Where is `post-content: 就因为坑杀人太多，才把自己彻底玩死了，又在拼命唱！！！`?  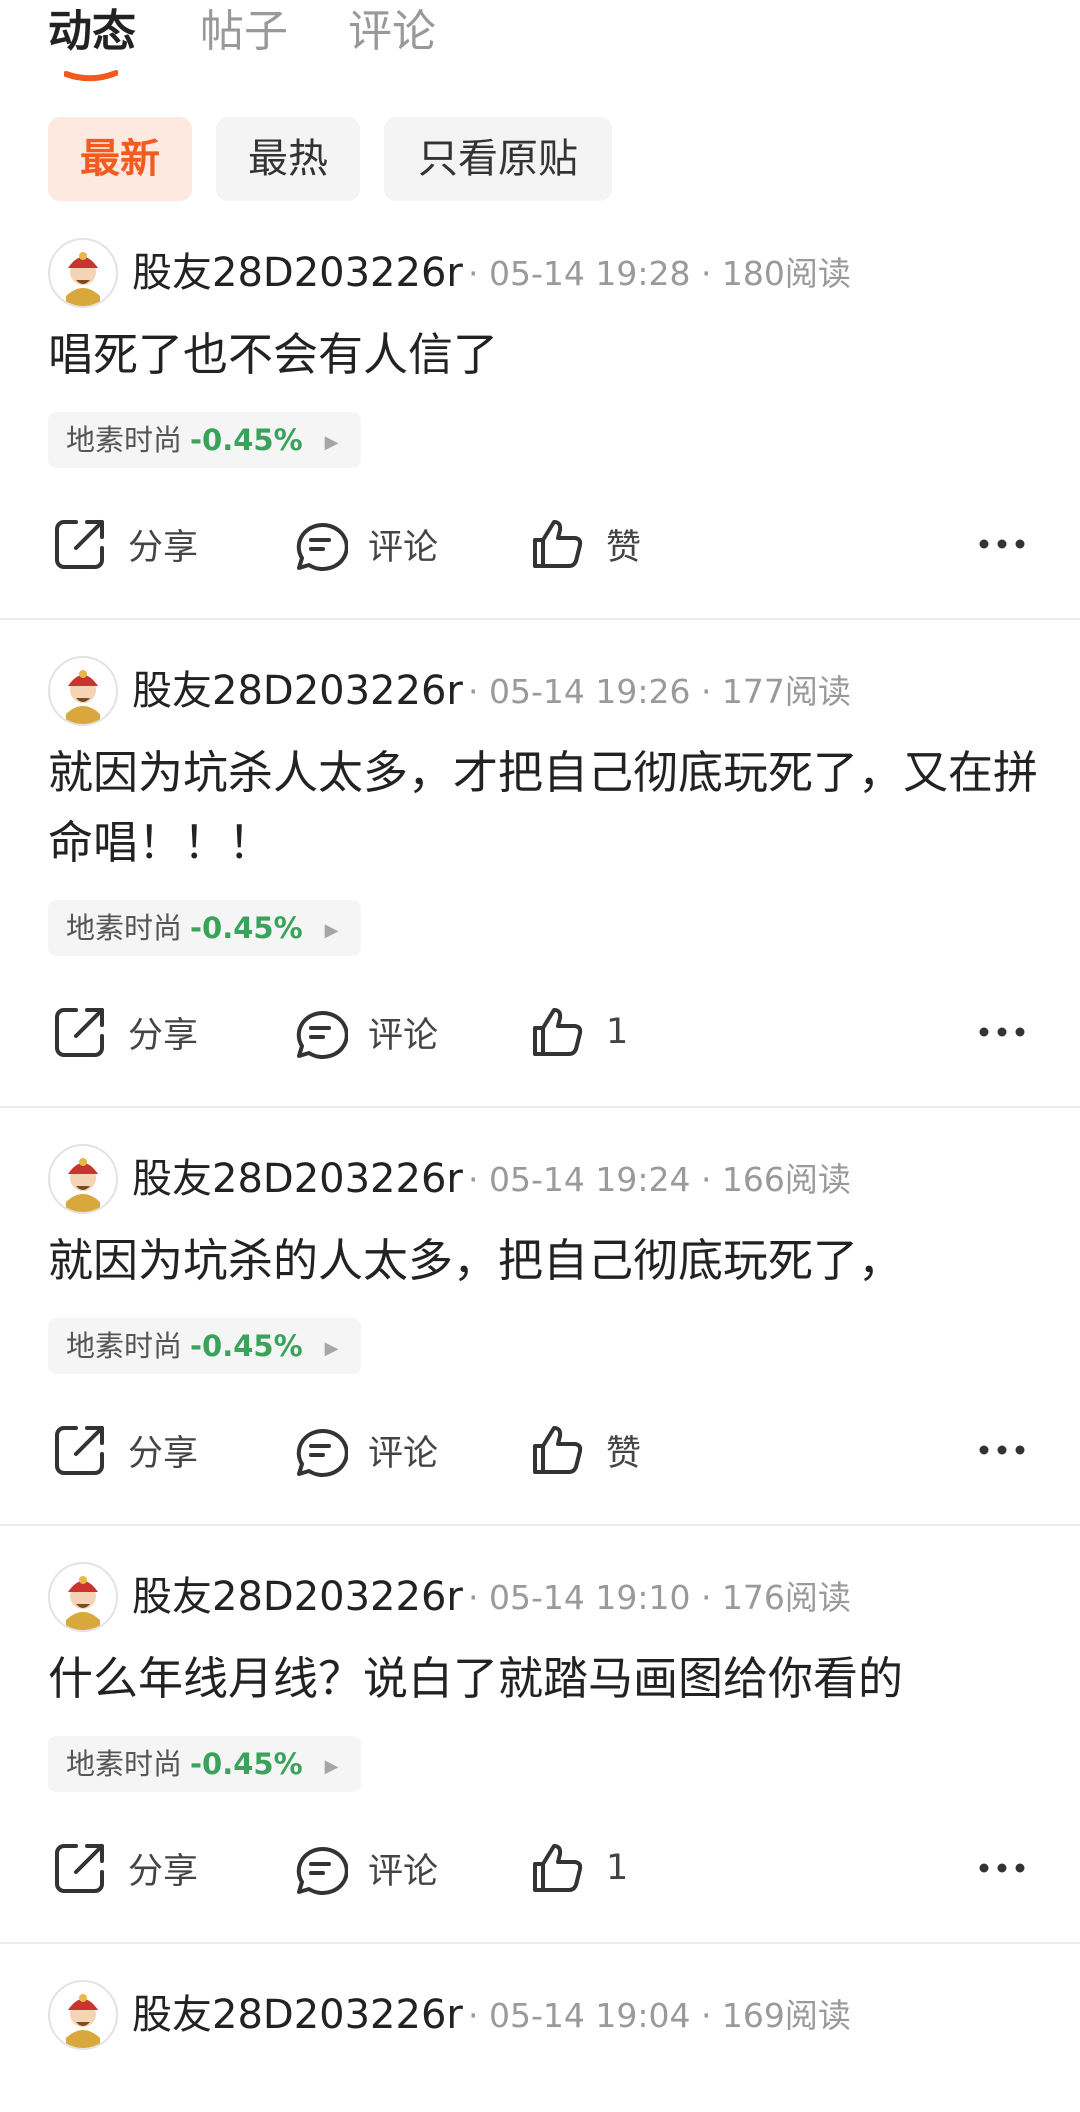 post-content: 就因为坑杀人太多，才把自己彻底玩死了，又在拼命唱！！！ is located at coordinates (544, 808).